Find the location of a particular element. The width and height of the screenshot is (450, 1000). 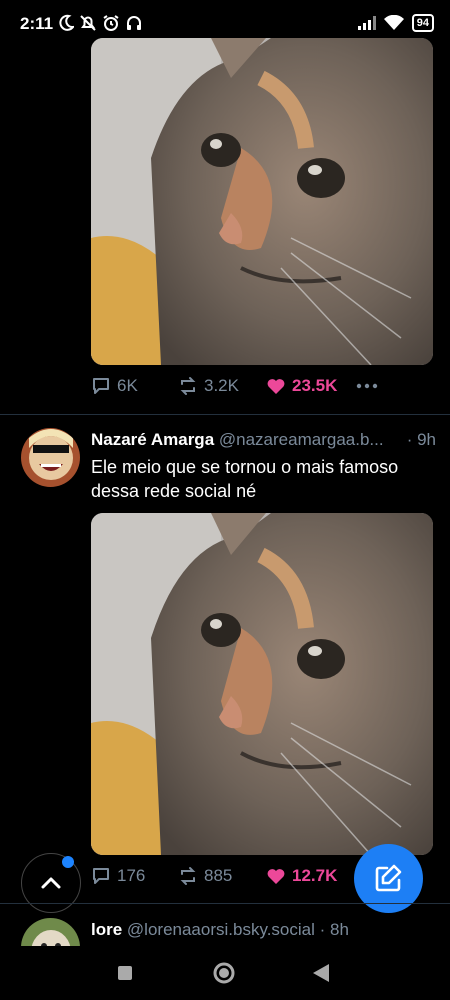

like-button: 23.5K is located at coordinates (311, 386).